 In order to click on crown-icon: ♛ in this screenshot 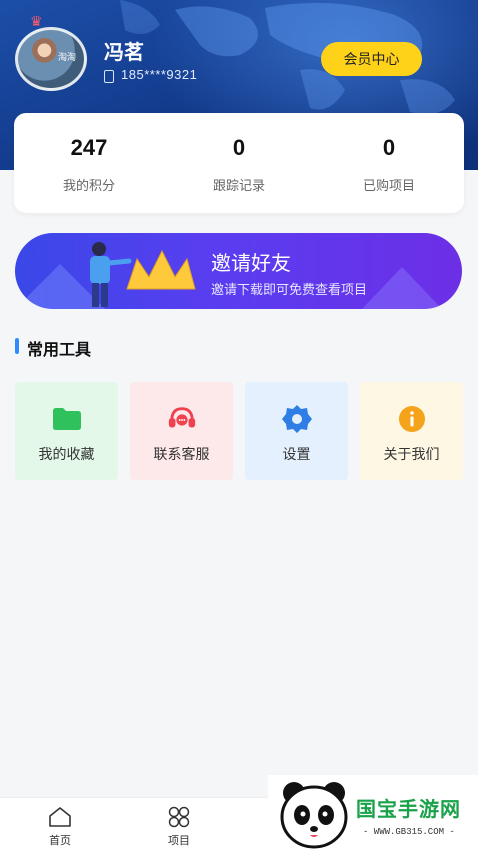, I will do `click(36, 22)`.